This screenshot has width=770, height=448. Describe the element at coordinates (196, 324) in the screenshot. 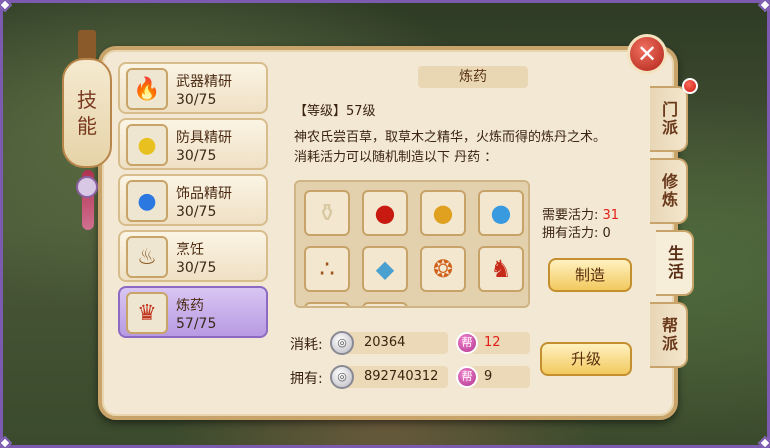

I see `skill-level: 57/75` at that location.